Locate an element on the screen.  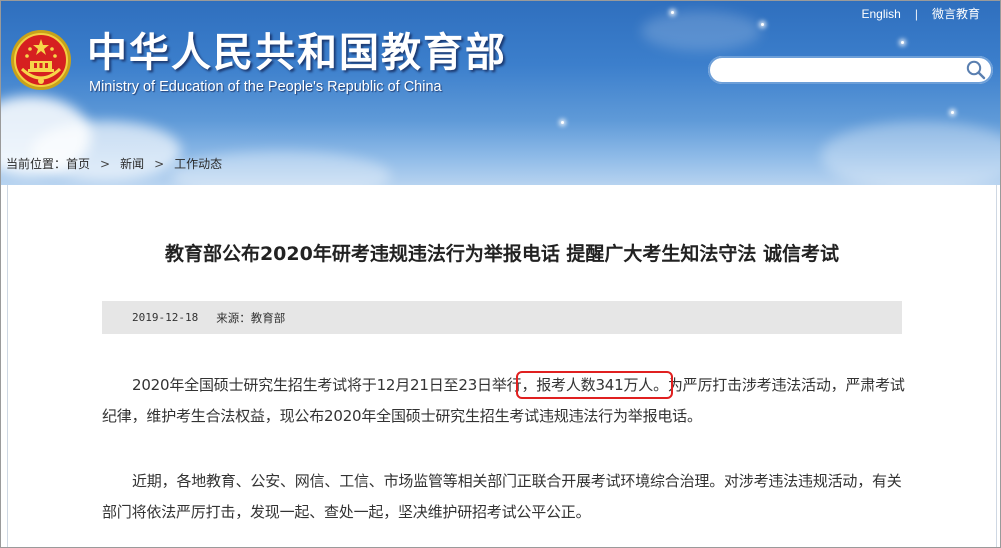
breadcrumb-work-updates: 工作动态 is located at coordinates (198, 163).